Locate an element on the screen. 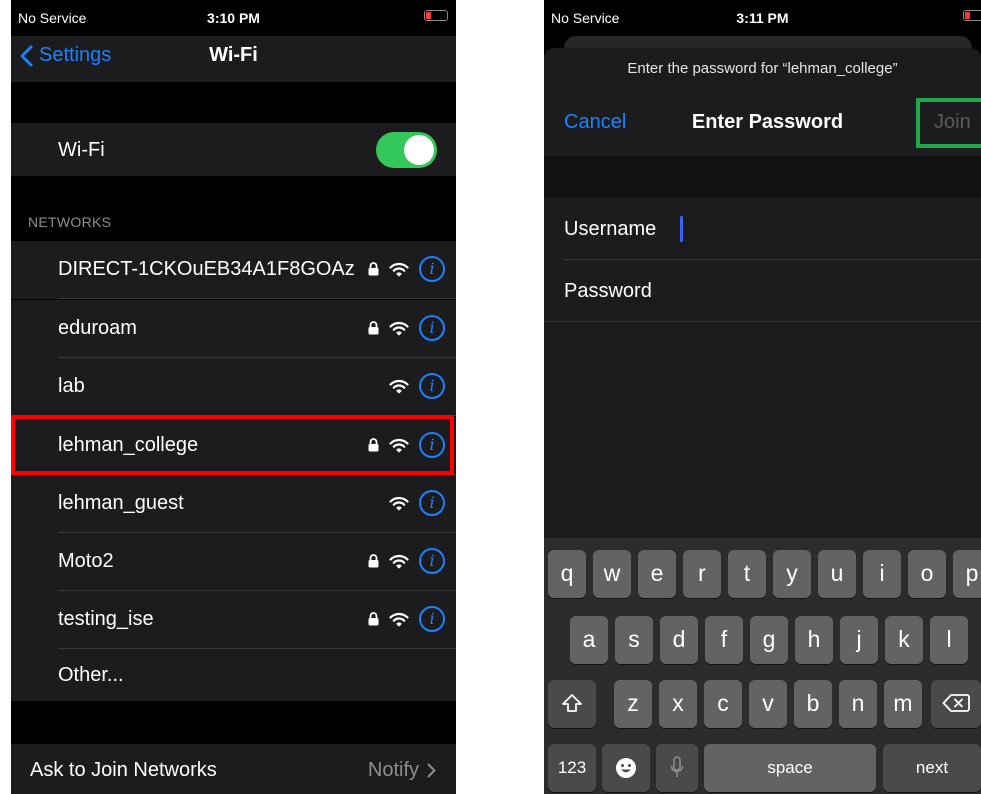 This screenshot has height=794, width=981. password-label: Password is located at coordinates (608, 291).